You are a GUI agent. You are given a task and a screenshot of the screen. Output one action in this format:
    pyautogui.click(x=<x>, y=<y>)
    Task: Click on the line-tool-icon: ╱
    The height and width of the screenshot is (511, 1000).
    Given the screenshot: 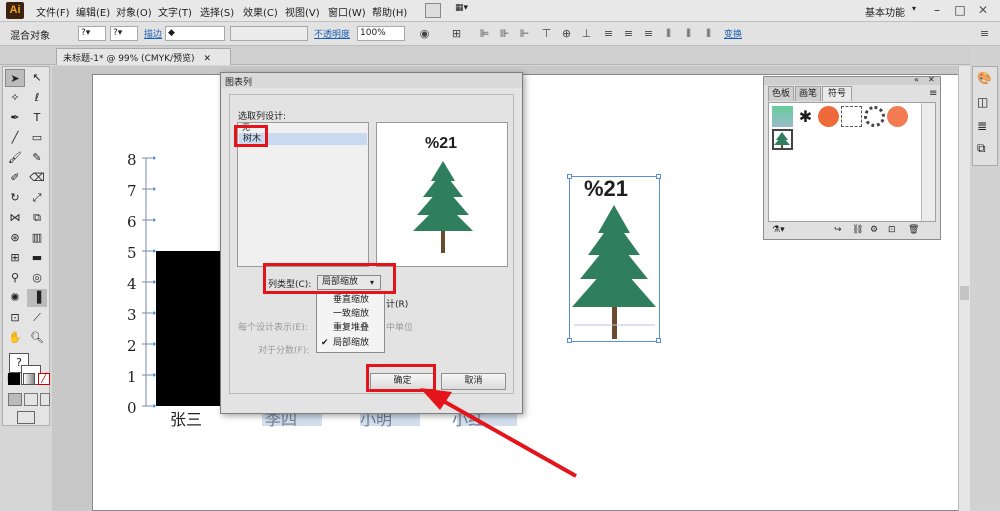 What is the action you would take?
    pyautogui.click(x=15, y=138)
    